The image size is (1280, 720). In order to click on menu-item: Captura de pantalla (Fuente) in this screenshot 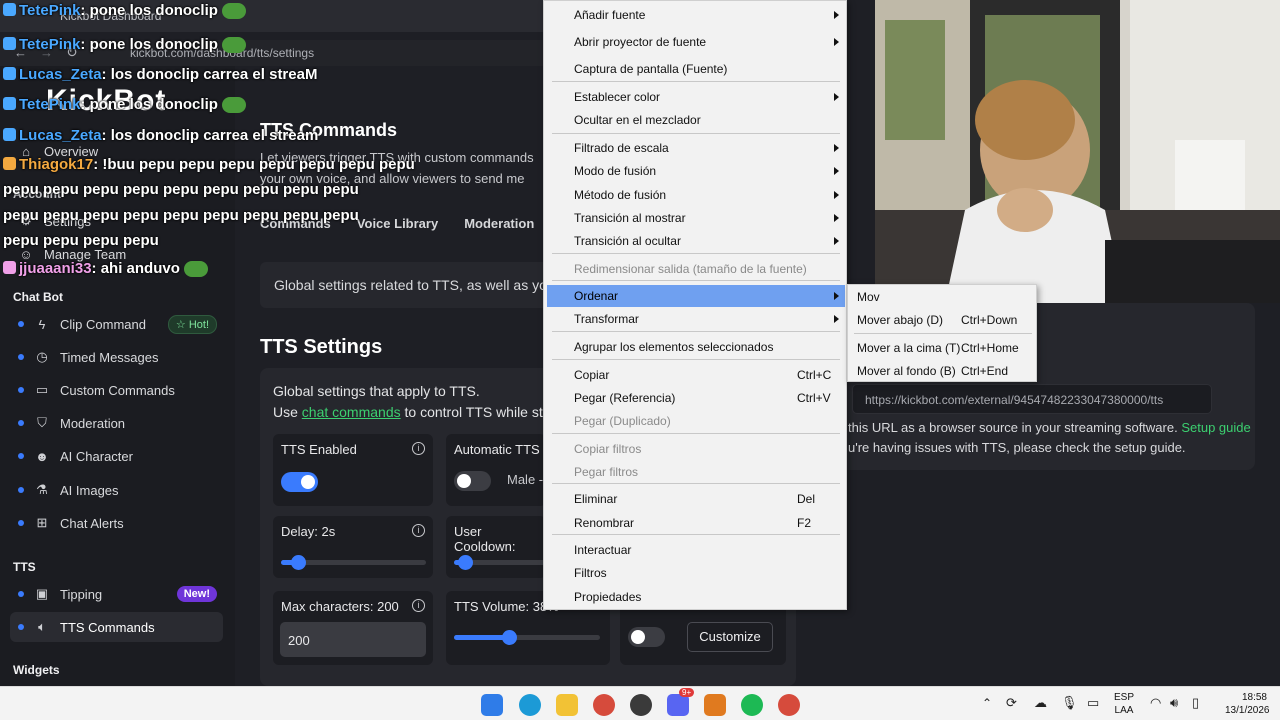, I will do `click(696, 69)`.